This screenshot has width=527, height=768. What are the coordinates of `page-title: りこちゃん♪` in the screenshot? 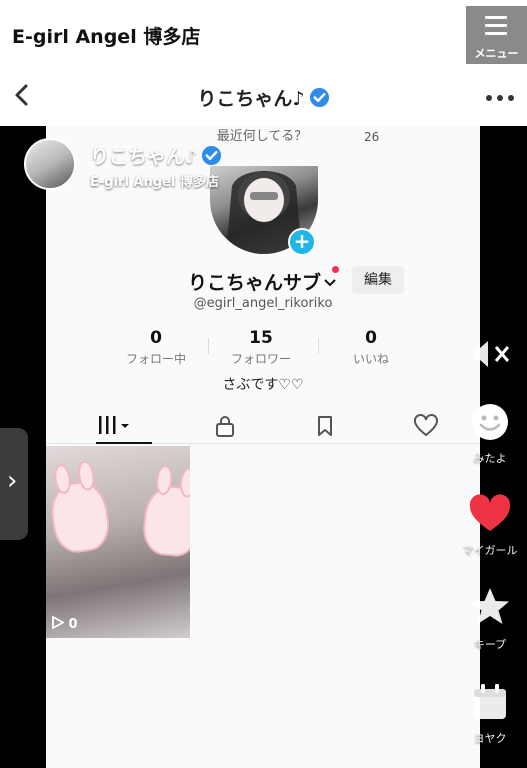 It's located at (263, 97).